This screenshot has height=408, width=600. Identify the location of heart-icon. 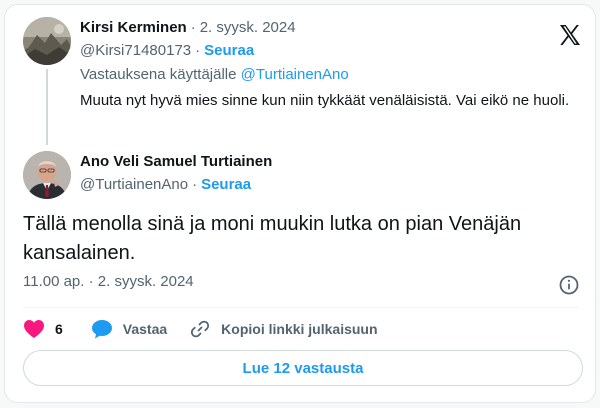
(34, 329).